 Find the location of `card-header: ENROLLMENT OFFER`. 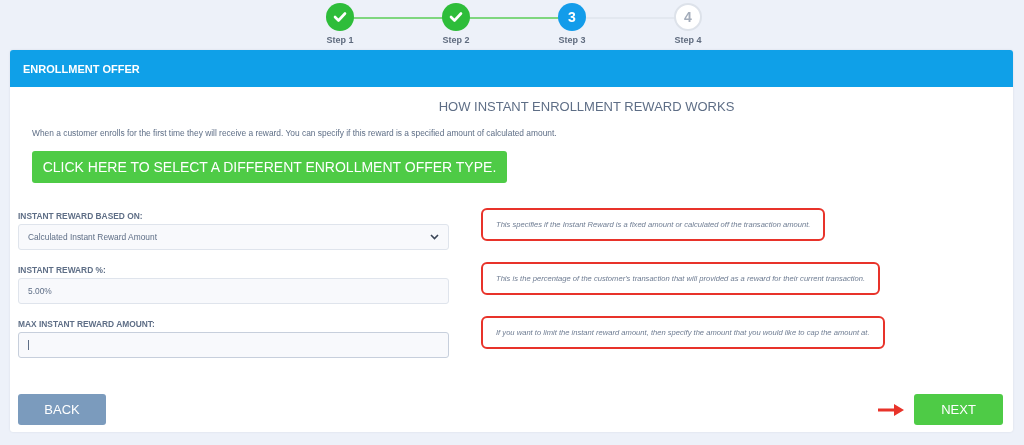

card-header: ENROLLMENT OFFER is located at coordinates (511, 68).